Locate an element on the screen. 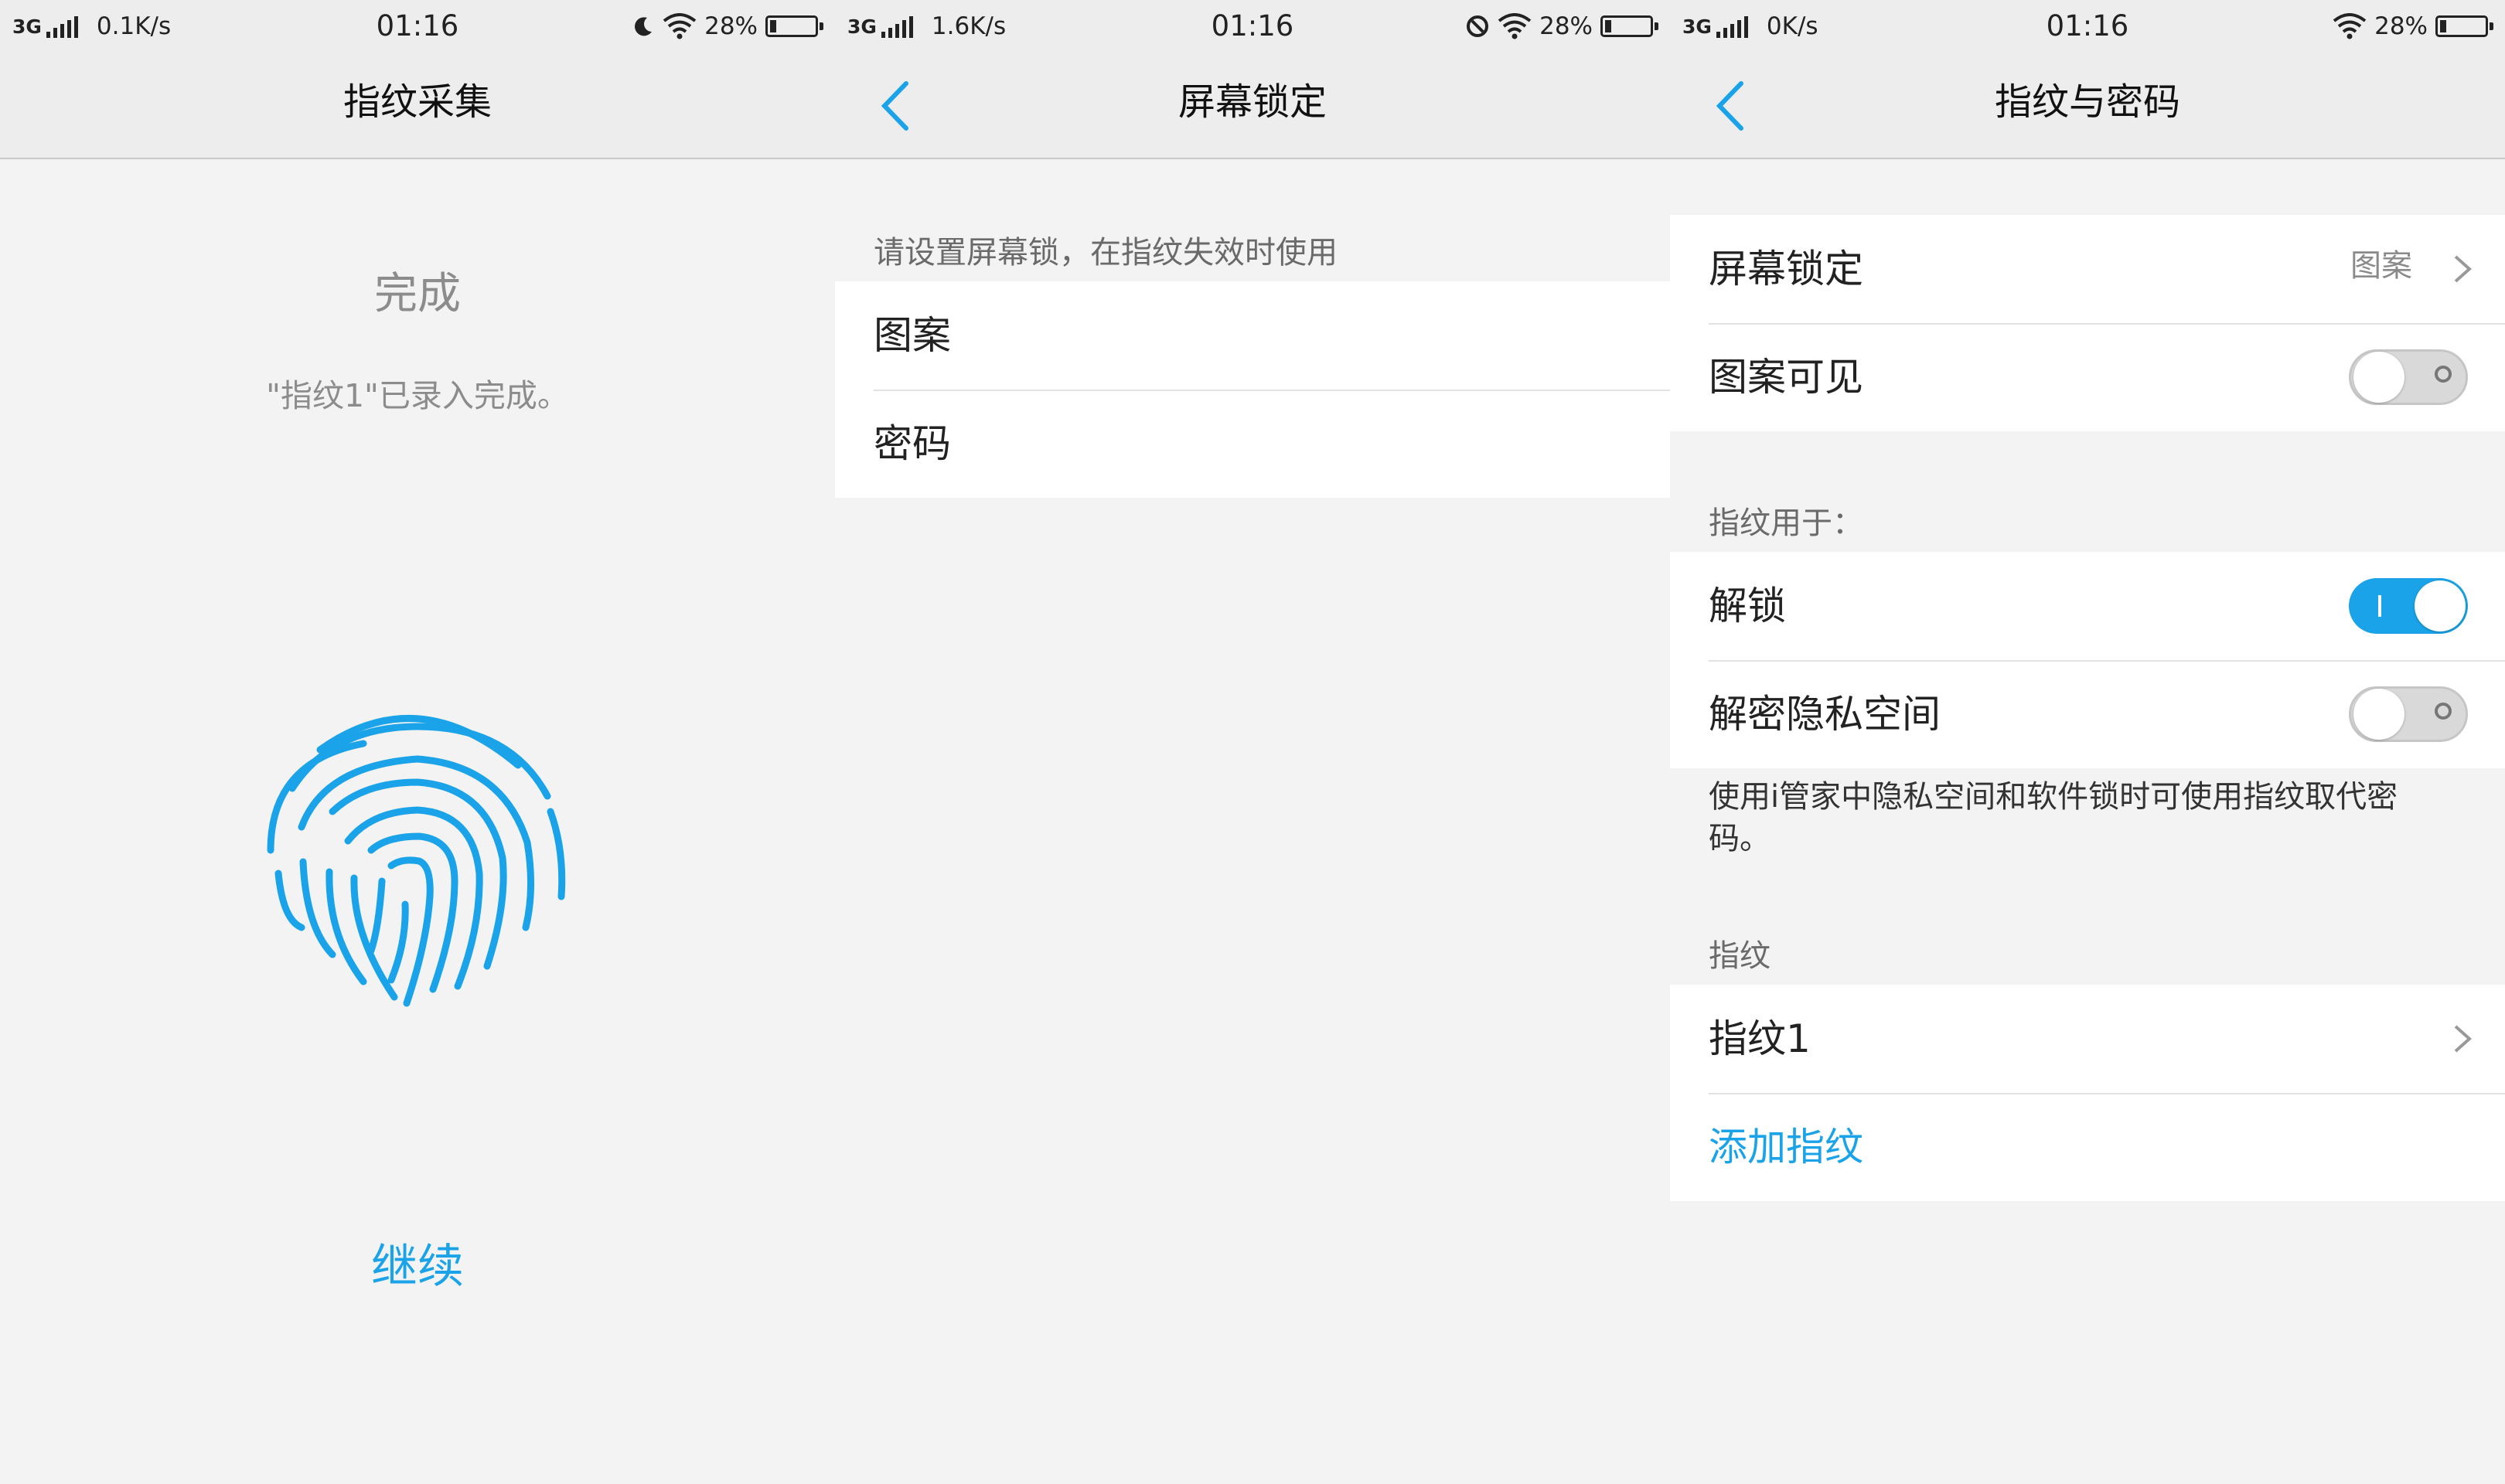 The width and height of the screenshot is (2505, 1484). row-label: 图案可见 is located at coordinates (1786, 377).